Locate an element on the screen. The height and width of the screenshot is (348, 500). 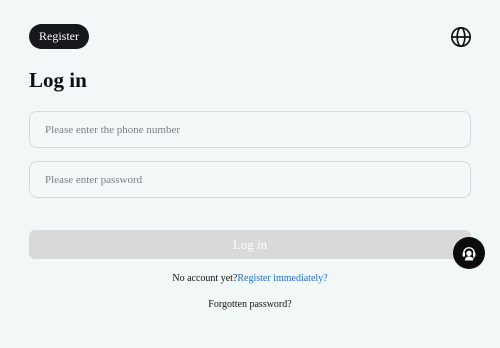
phone-field is located at coordinates (250, 129).